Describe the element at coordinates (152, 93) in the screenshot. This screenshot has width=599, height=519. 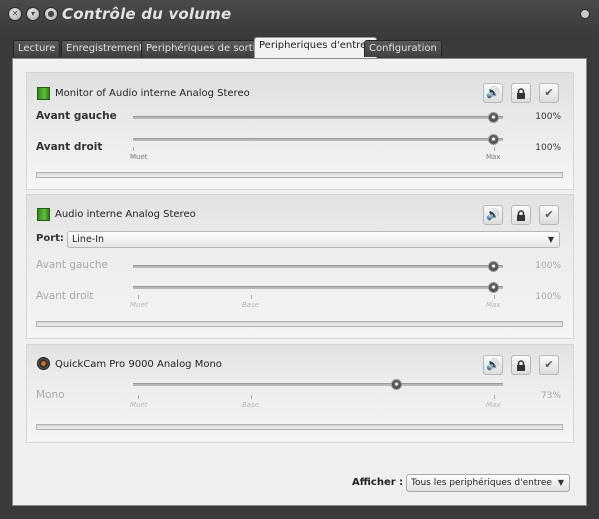
I see `device-name: Monitor of Audio interne Analog Stereo` at that location.